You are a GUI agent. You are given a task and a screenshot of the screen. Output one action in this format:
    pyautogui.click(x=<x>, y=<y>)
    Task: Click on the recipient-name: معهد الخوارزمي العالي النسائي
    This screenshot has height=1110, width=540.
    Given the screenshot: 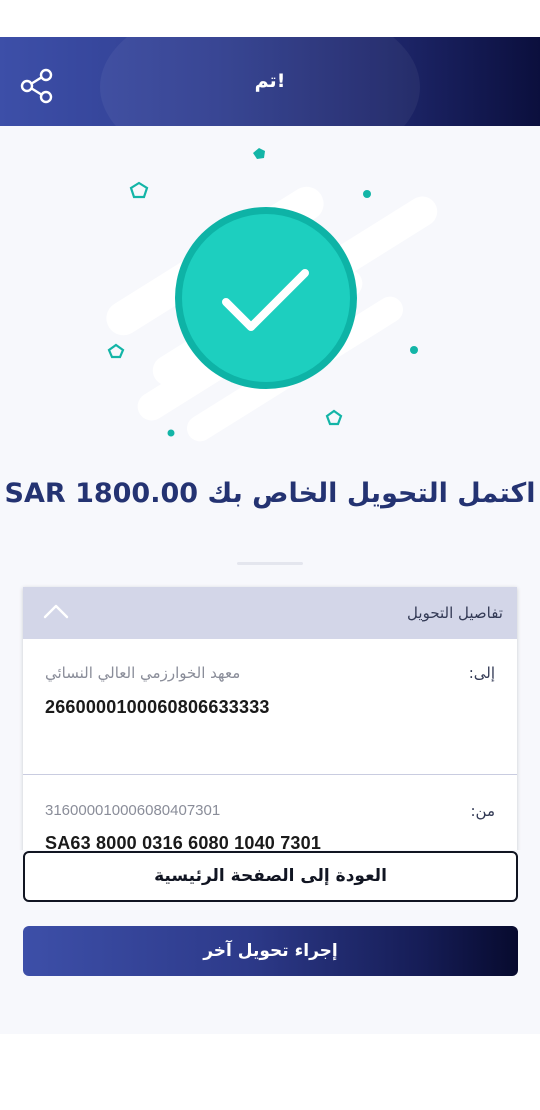 What is the action you would take?
    pyautogui.click(x=143, y=673)
    